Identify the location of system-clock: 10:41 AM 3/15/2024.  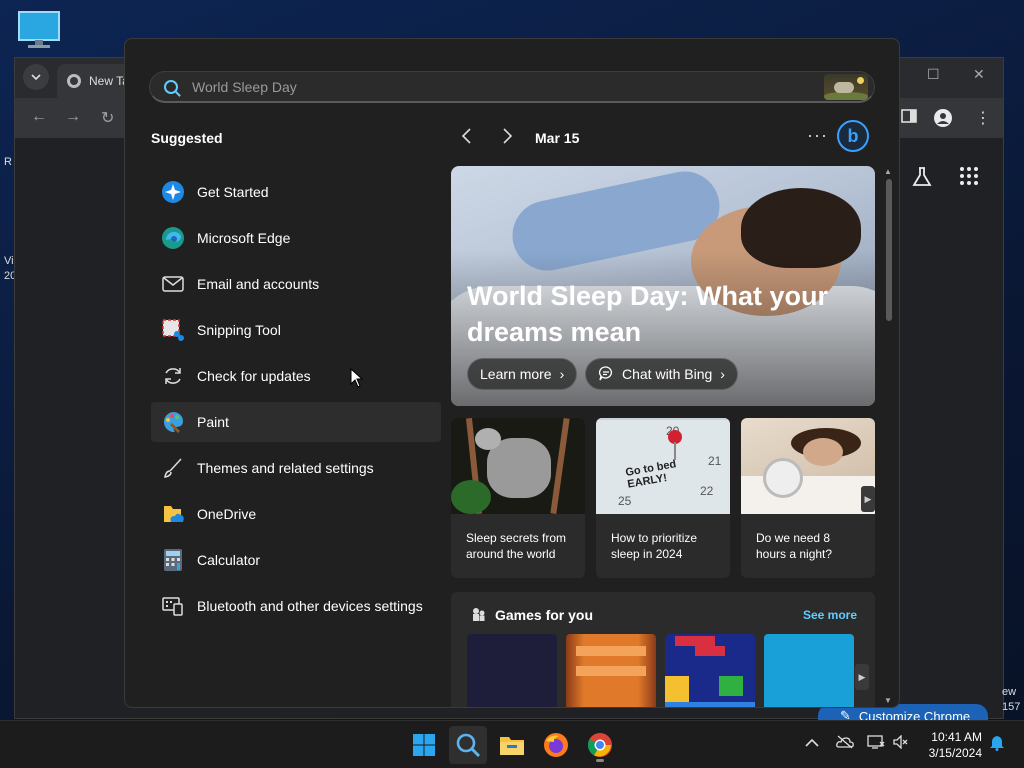
(949, 745).